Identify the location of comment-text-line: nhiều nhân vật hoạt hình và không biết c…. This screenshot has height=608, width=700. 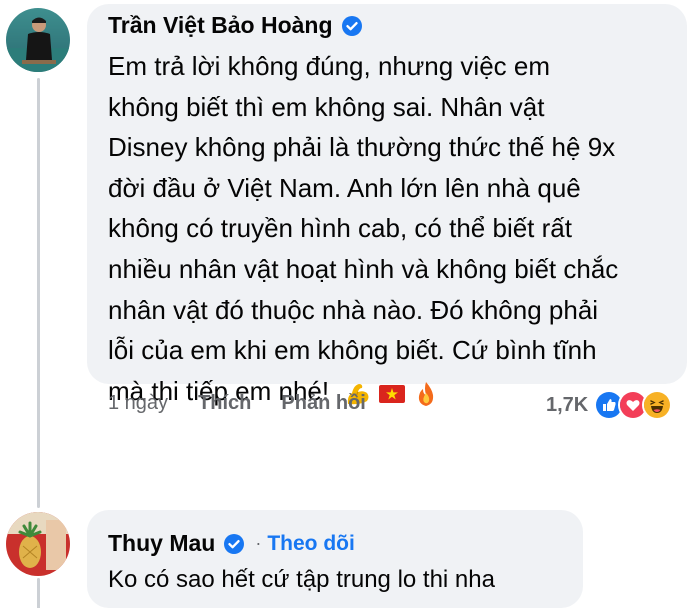
(363, 268).